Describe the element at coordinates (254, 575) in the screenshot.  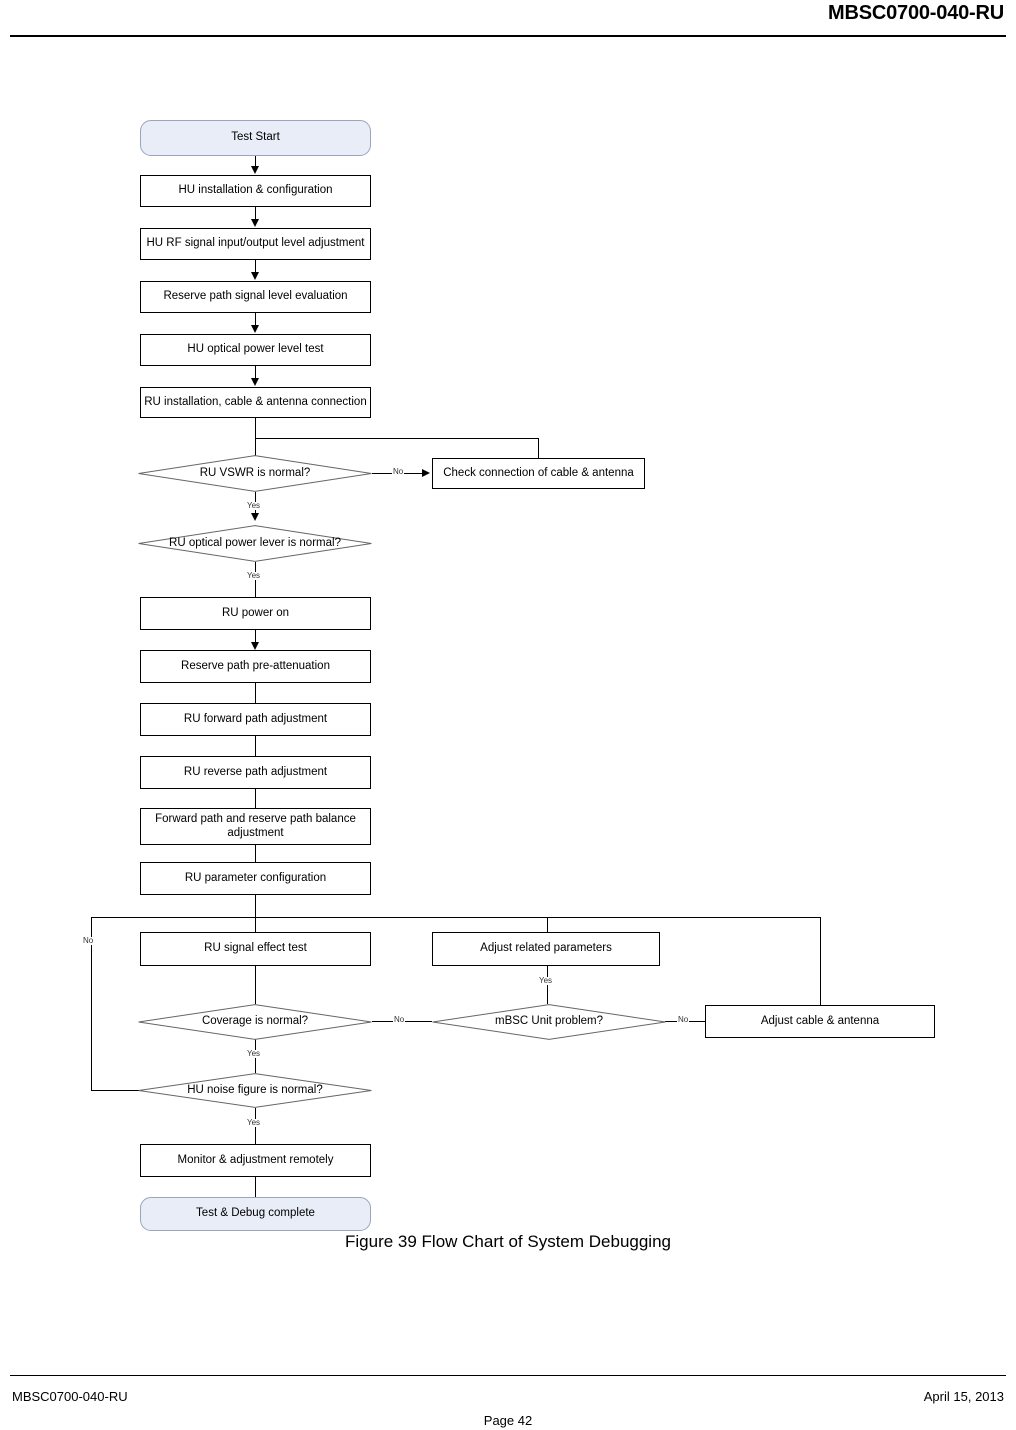
I see `edge-label-optical-yes: Yes` at that location.